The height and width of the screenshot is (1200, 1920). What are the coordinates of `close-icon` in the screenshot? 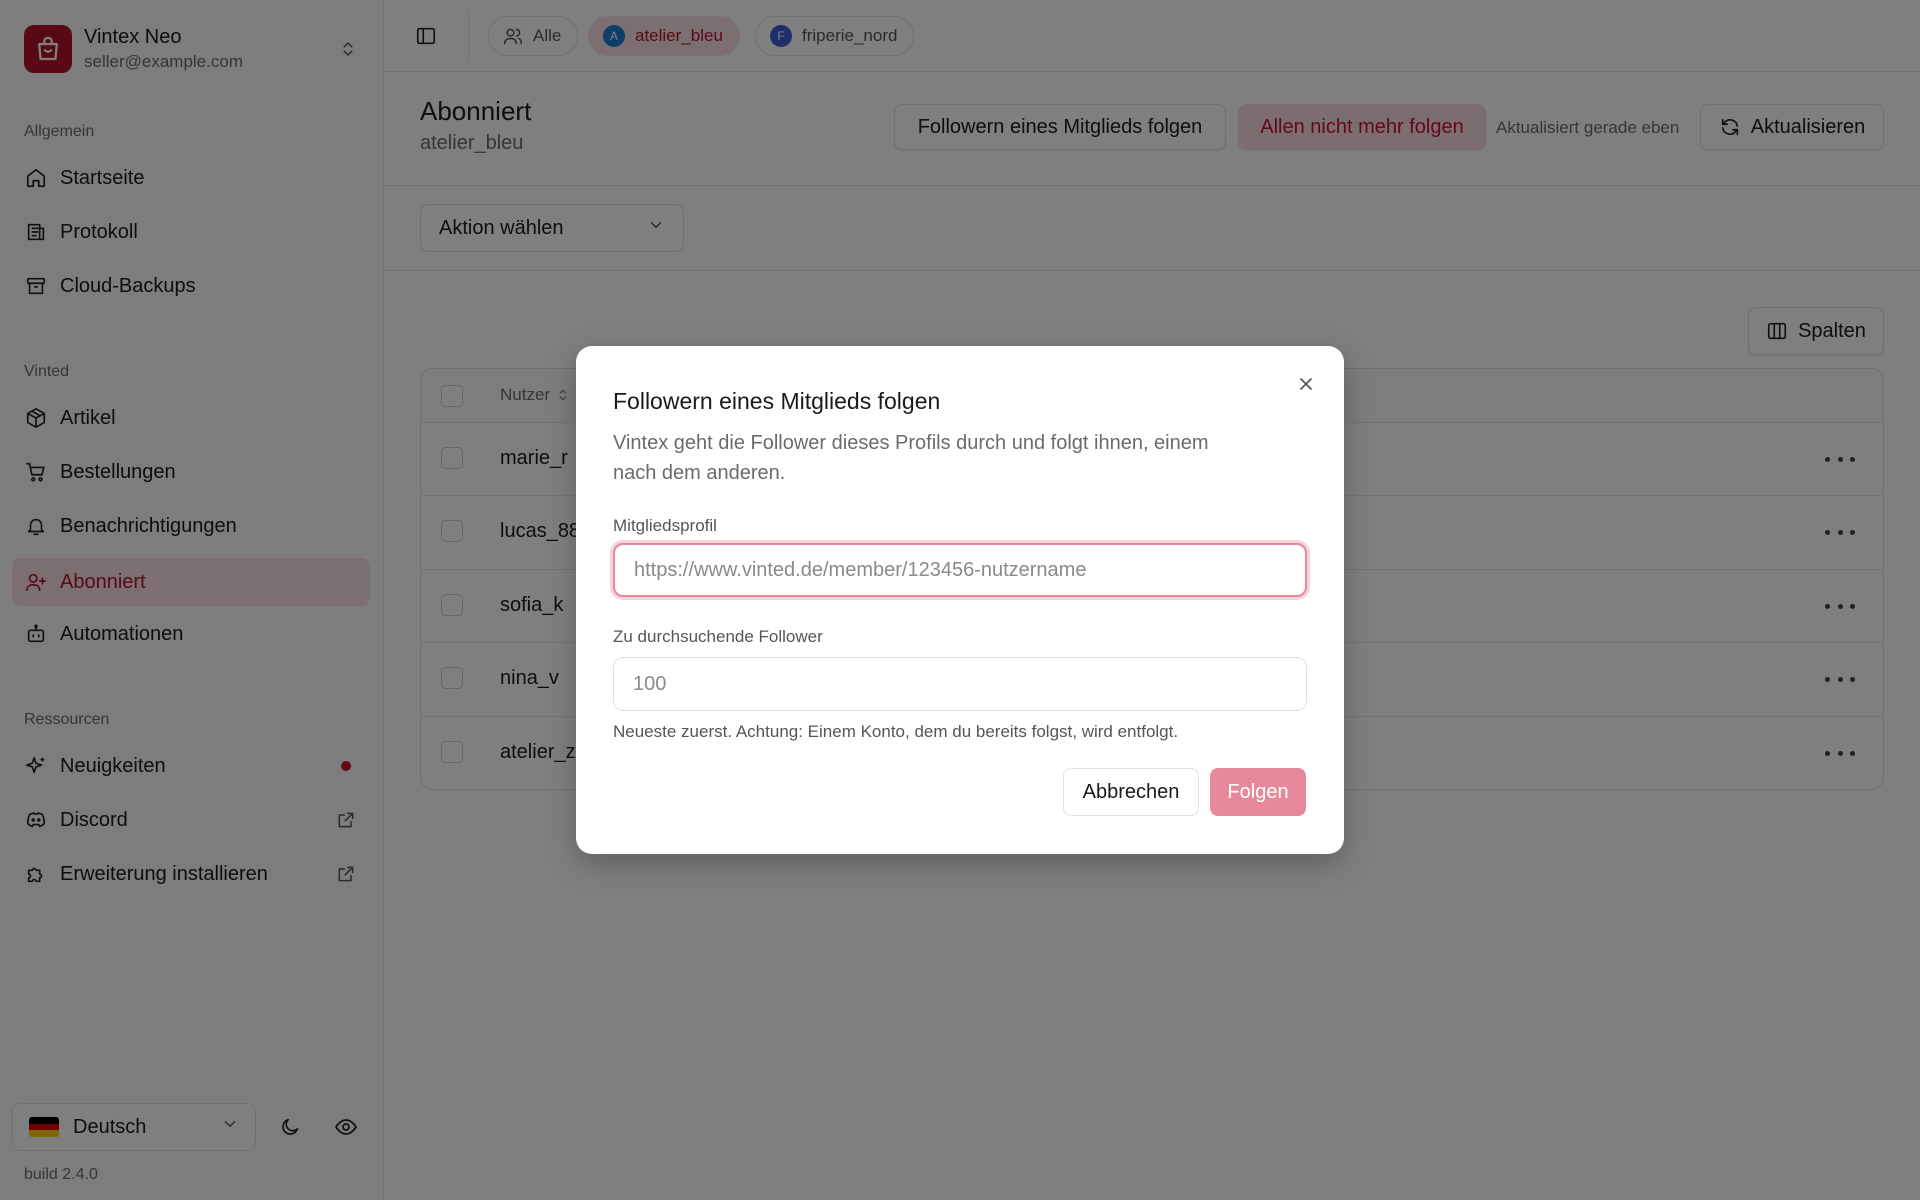 It's located at (1306, 384).